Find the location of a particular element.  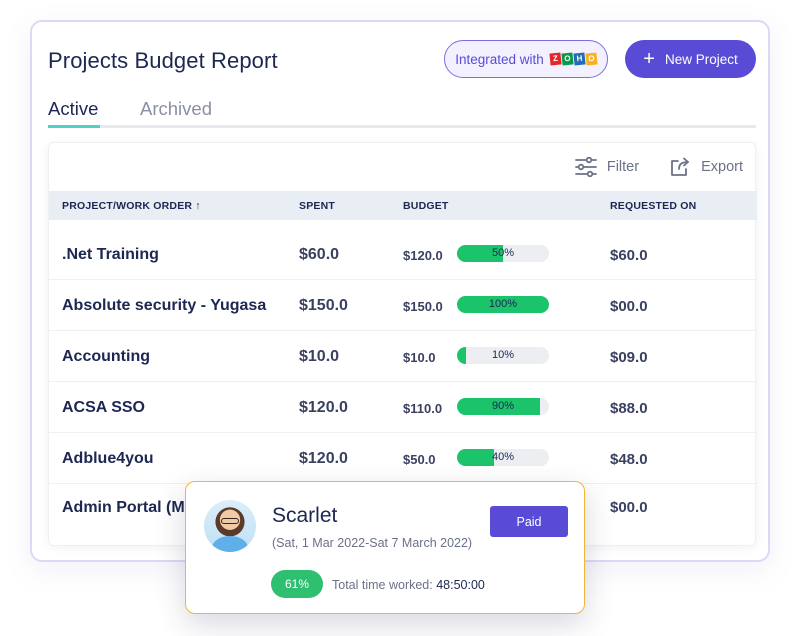

total-time-worked: Total time worked: 48:50:00 is located at coordinates (408, 585).